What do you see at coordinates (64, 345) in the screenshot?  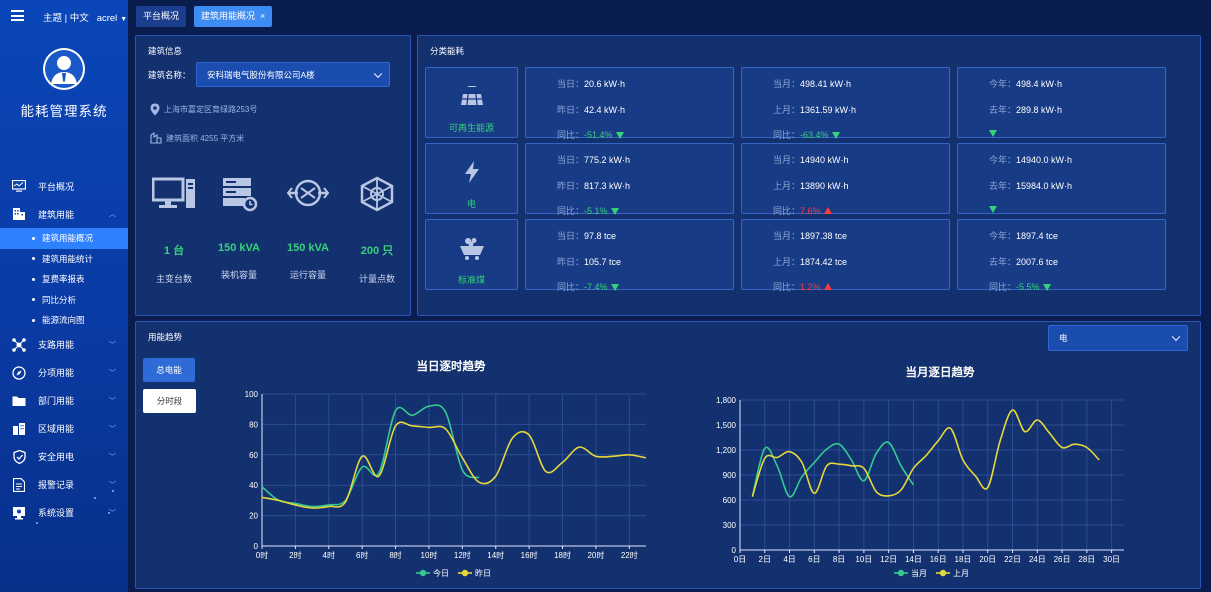 I see `sidebar-item-branch-energy: 支路用能 ﹀` at bounding box center [64, 345].